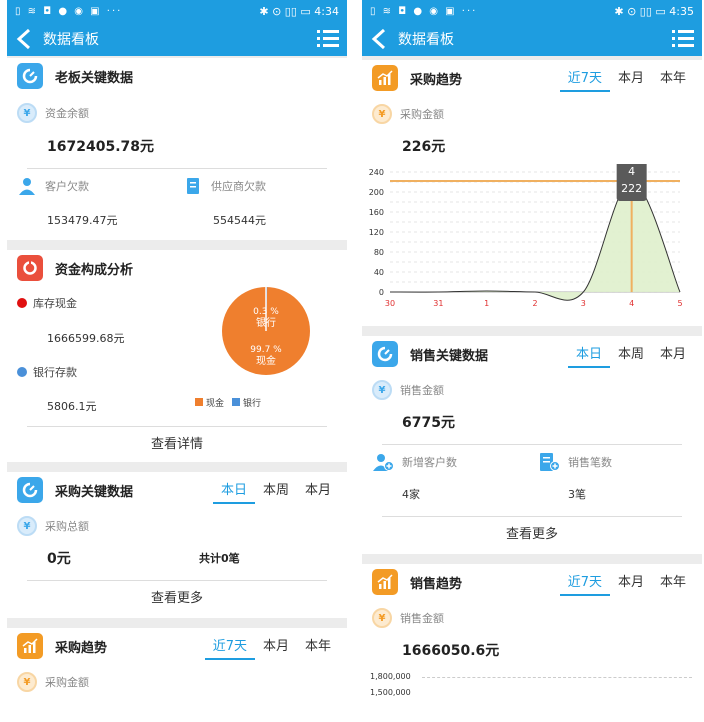  I want to click on chart-x-tick-label: 3, so click(583, 303).